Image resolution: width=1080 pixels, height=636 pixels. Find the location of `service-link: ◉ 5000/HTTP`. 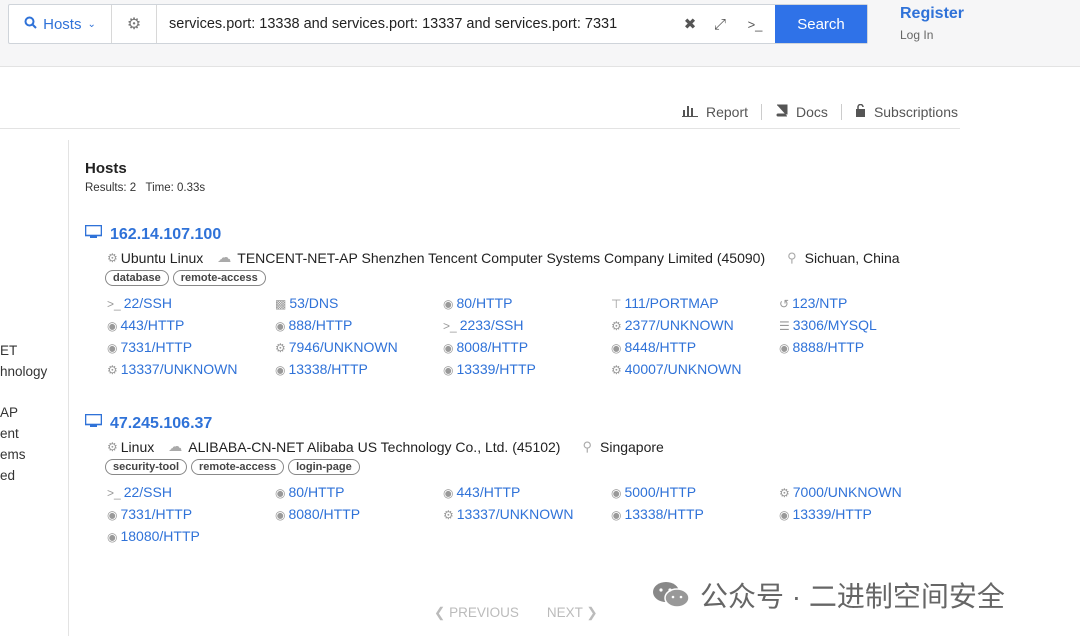

service-link: ◉ 5000/HTTP is located at coordinates (653, 492).